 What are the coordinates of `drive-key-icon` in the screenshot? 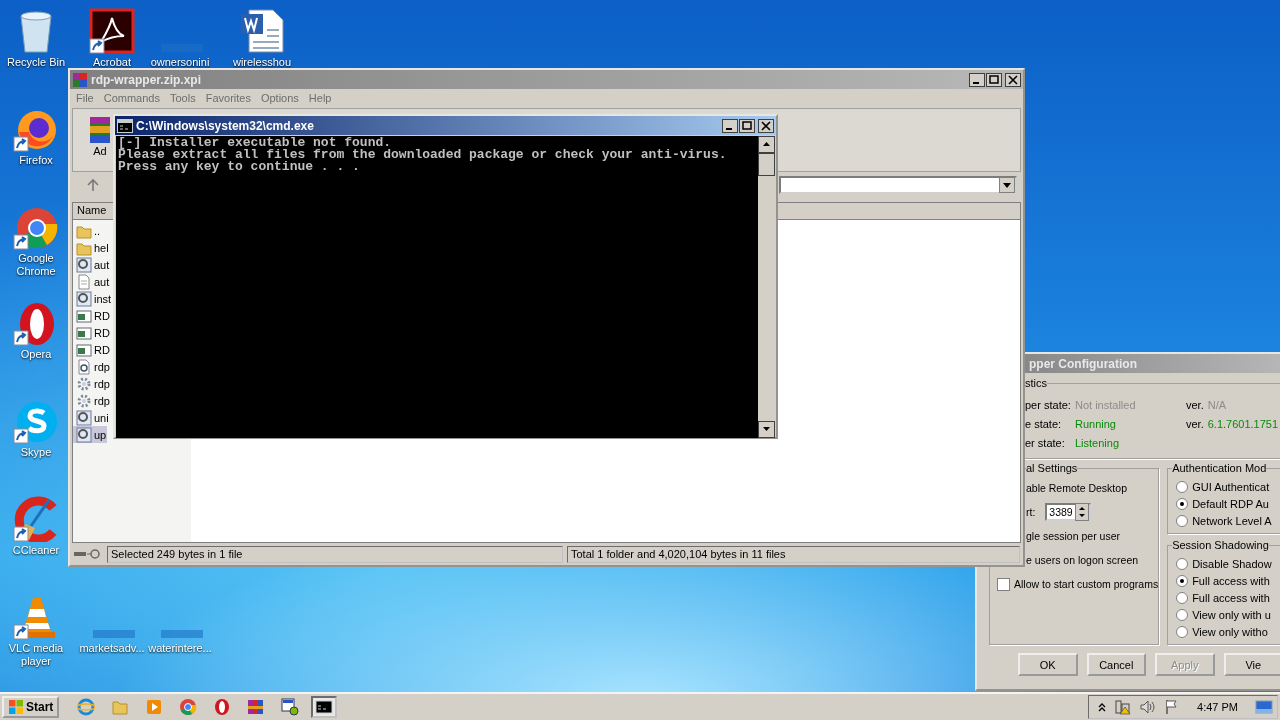 It's located at (88, 554).